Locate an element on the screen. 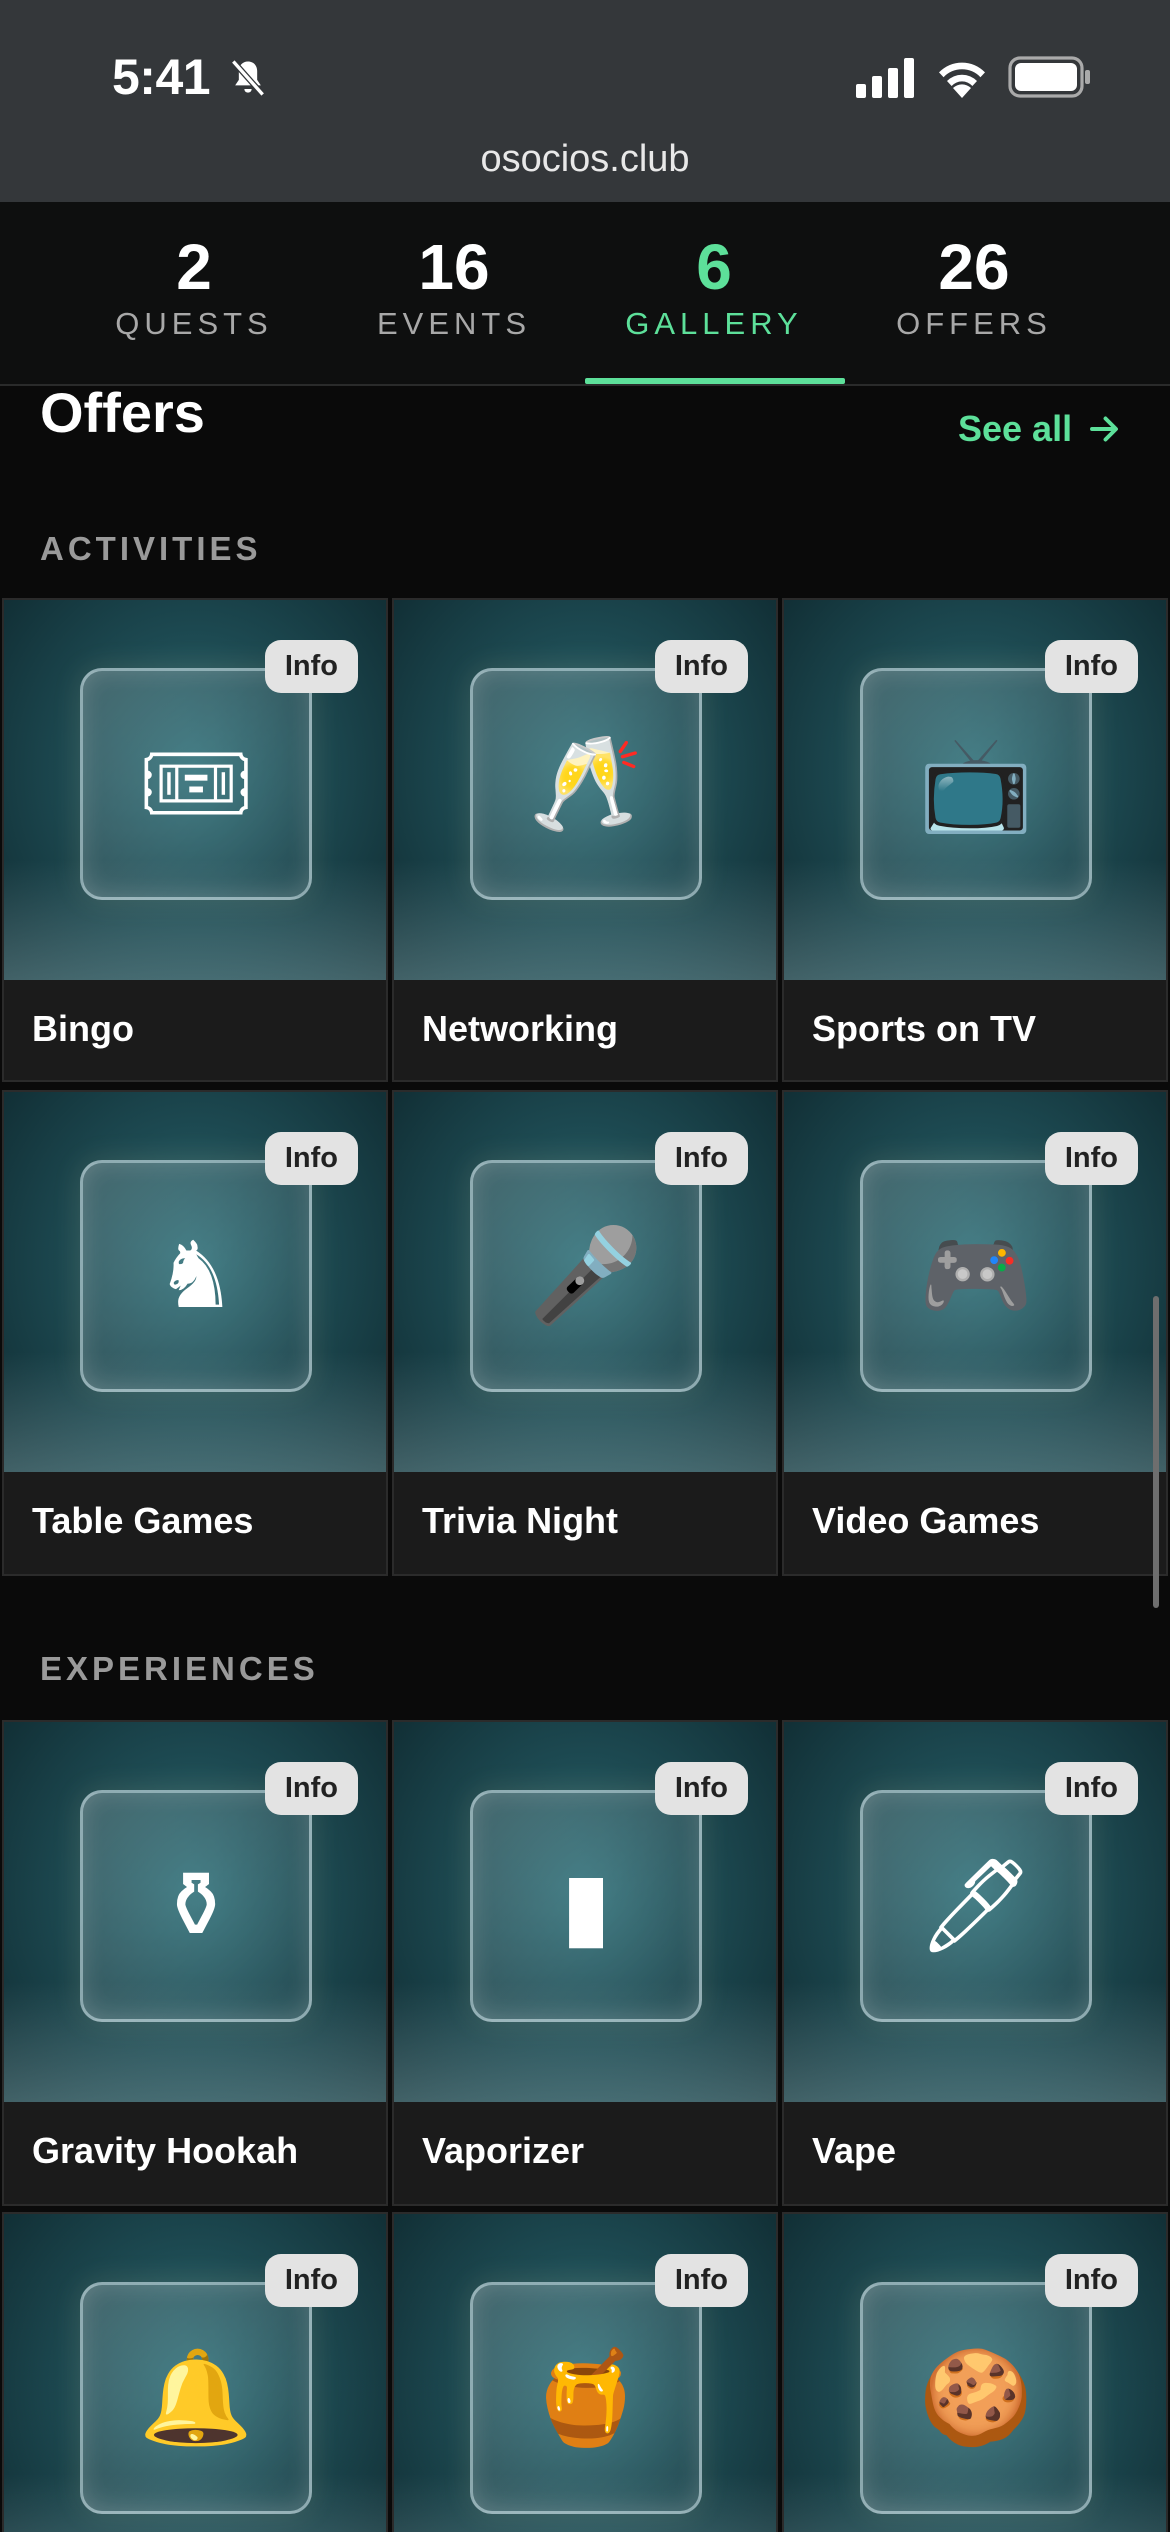  cookies-icon: 🍪 is located at coordinates (976, 2398).